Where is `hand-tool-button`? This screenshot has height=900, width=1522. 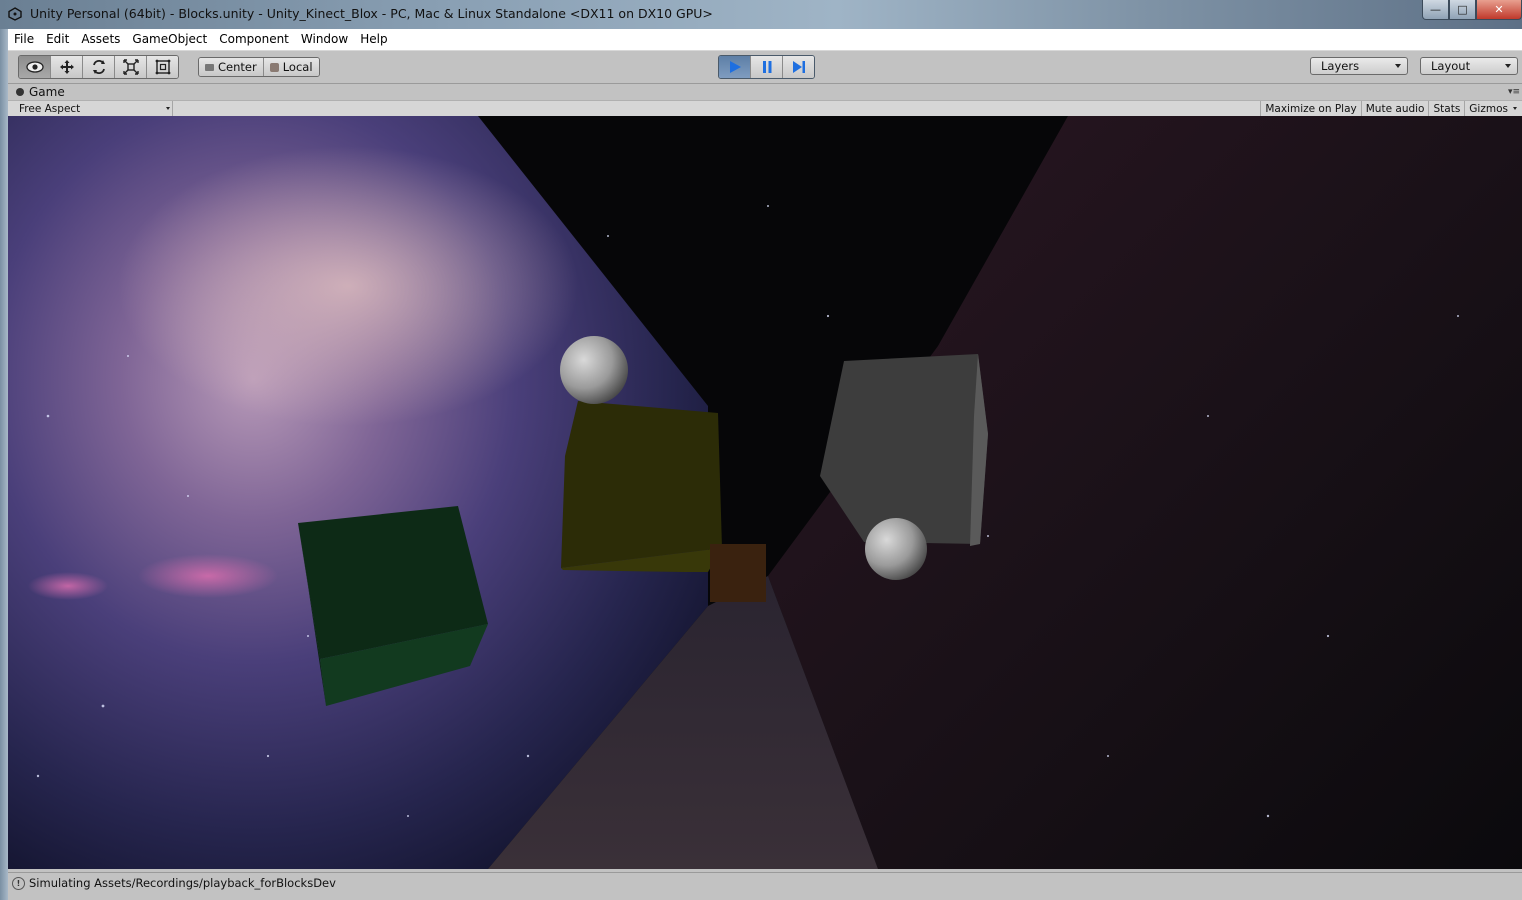
hand-tool-button is located at coordinates (35, 67).